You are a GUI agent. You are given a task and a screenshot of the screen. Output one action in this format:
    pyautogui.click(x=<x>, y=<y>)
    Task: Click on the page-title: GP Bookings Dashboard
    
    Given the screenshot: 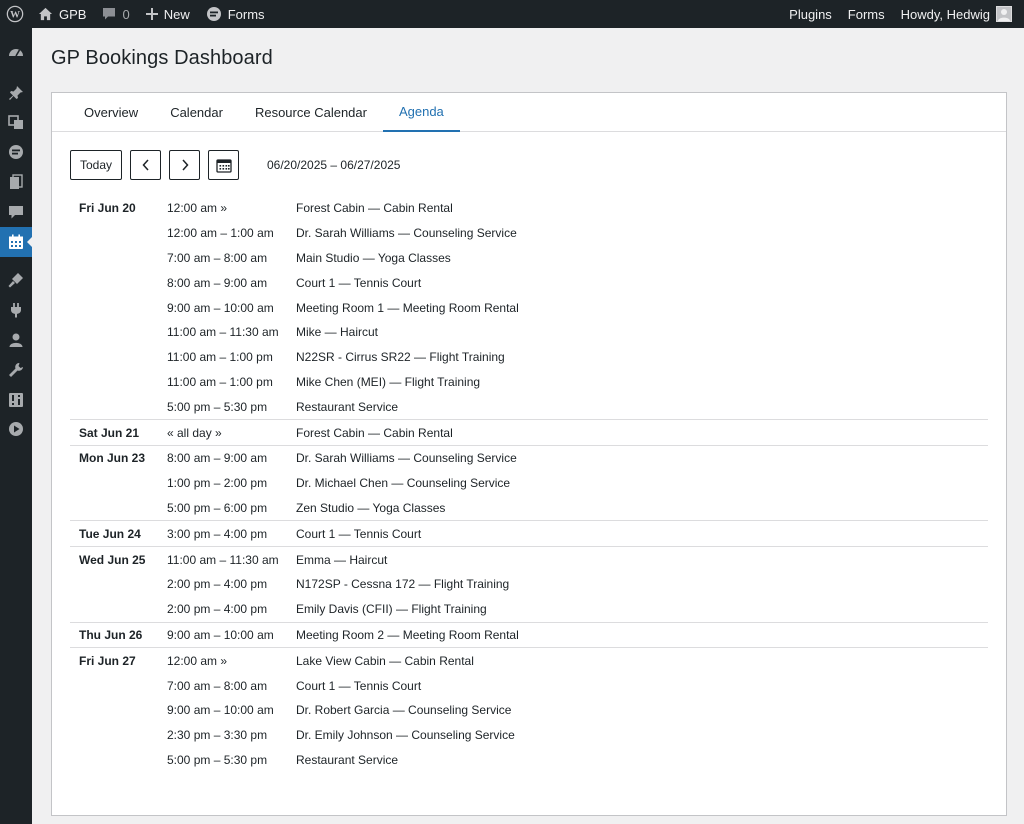 What is the action you would take?
    pyautogui.click(x=162, y=58)
    